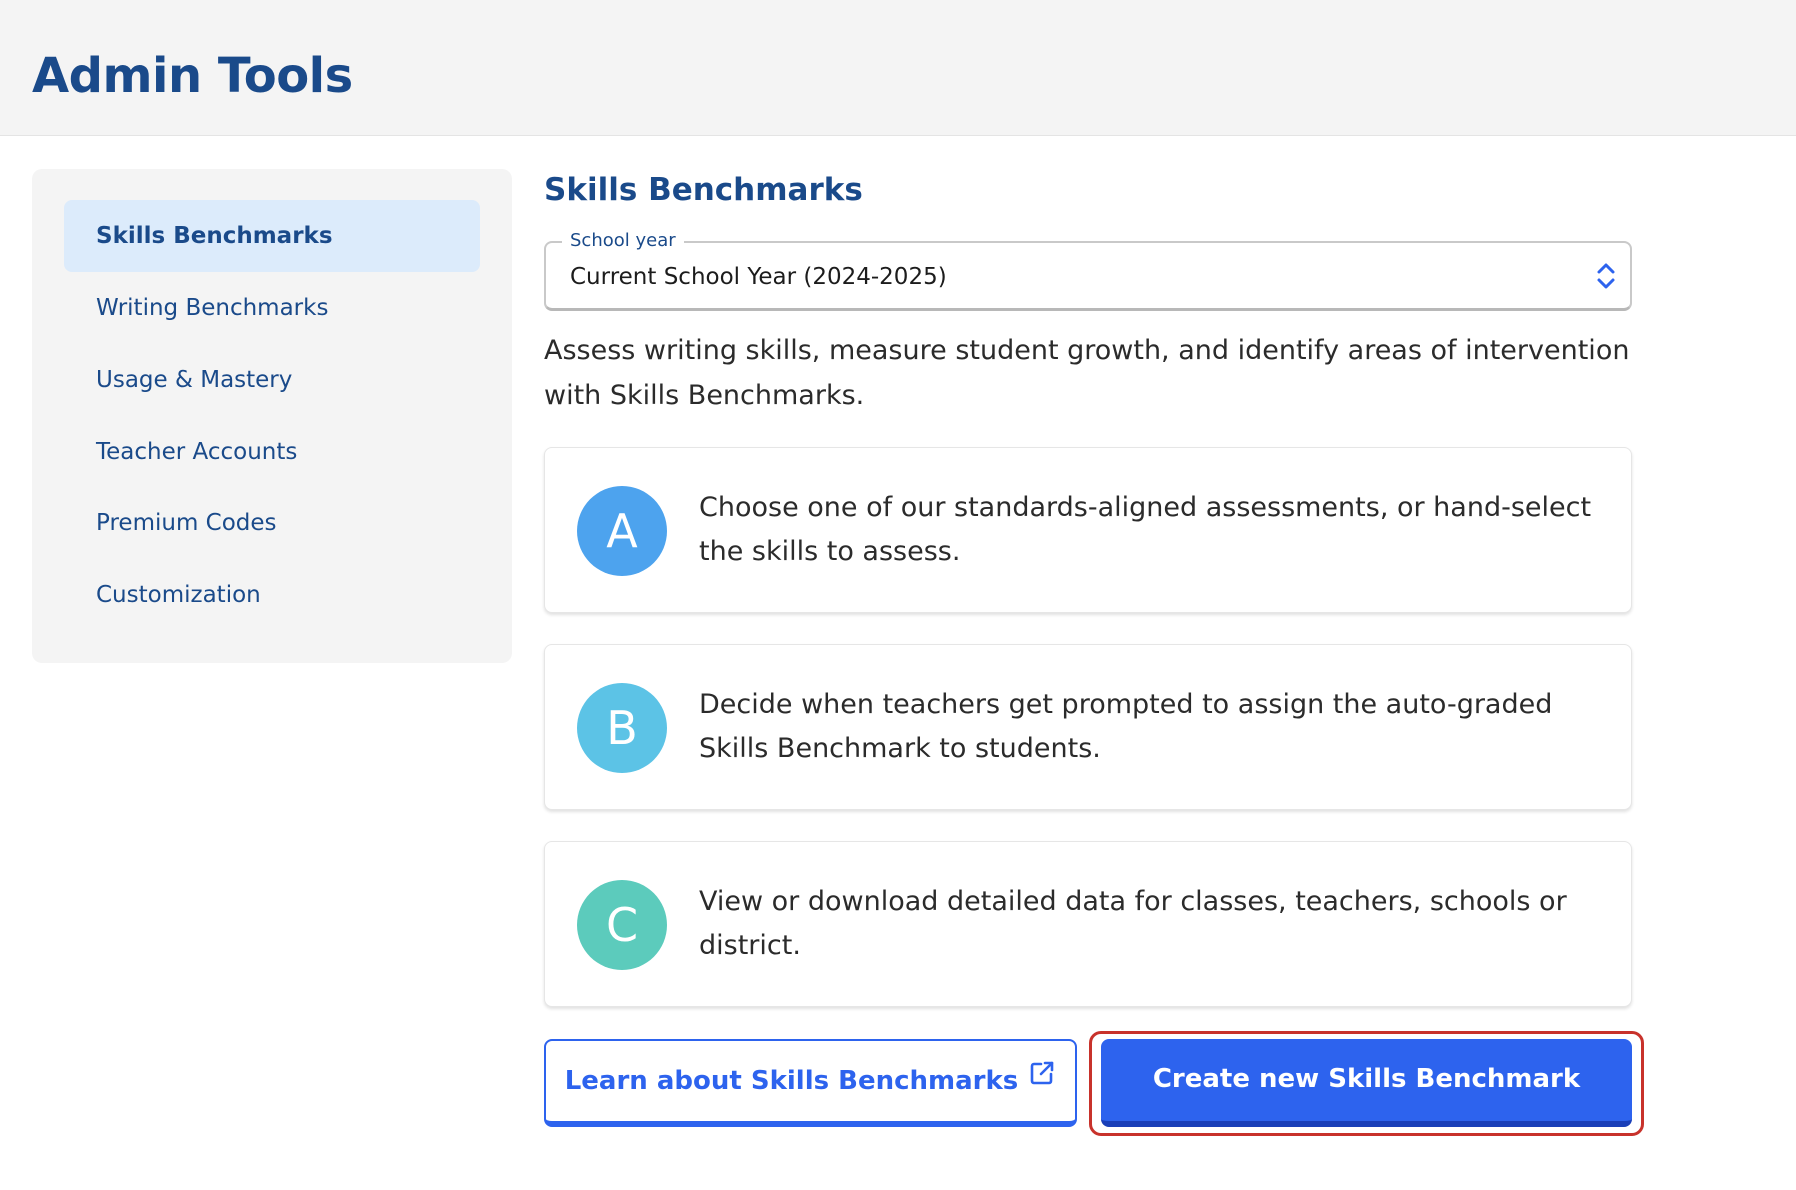 The height and width of the screenshot is (1190, 1796). What do you see at coordinates (272, 523) in the screenshot?
I see `sidebar-item-premium-codes: Premium Codes` at bounding box center [272, 523].